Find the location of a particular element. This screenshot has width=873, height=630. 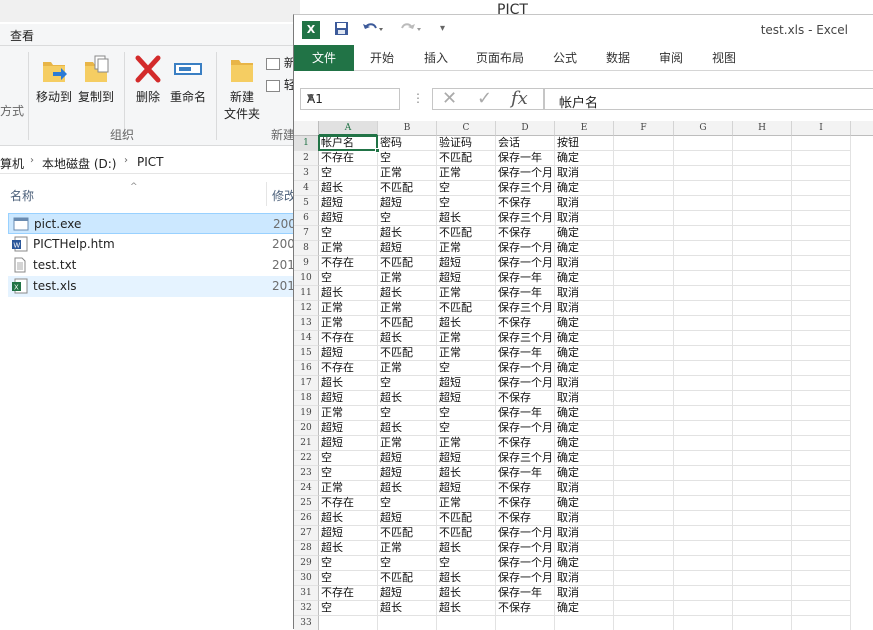

cell-d28: 保存一个月 is located at coordinates (525, 548).